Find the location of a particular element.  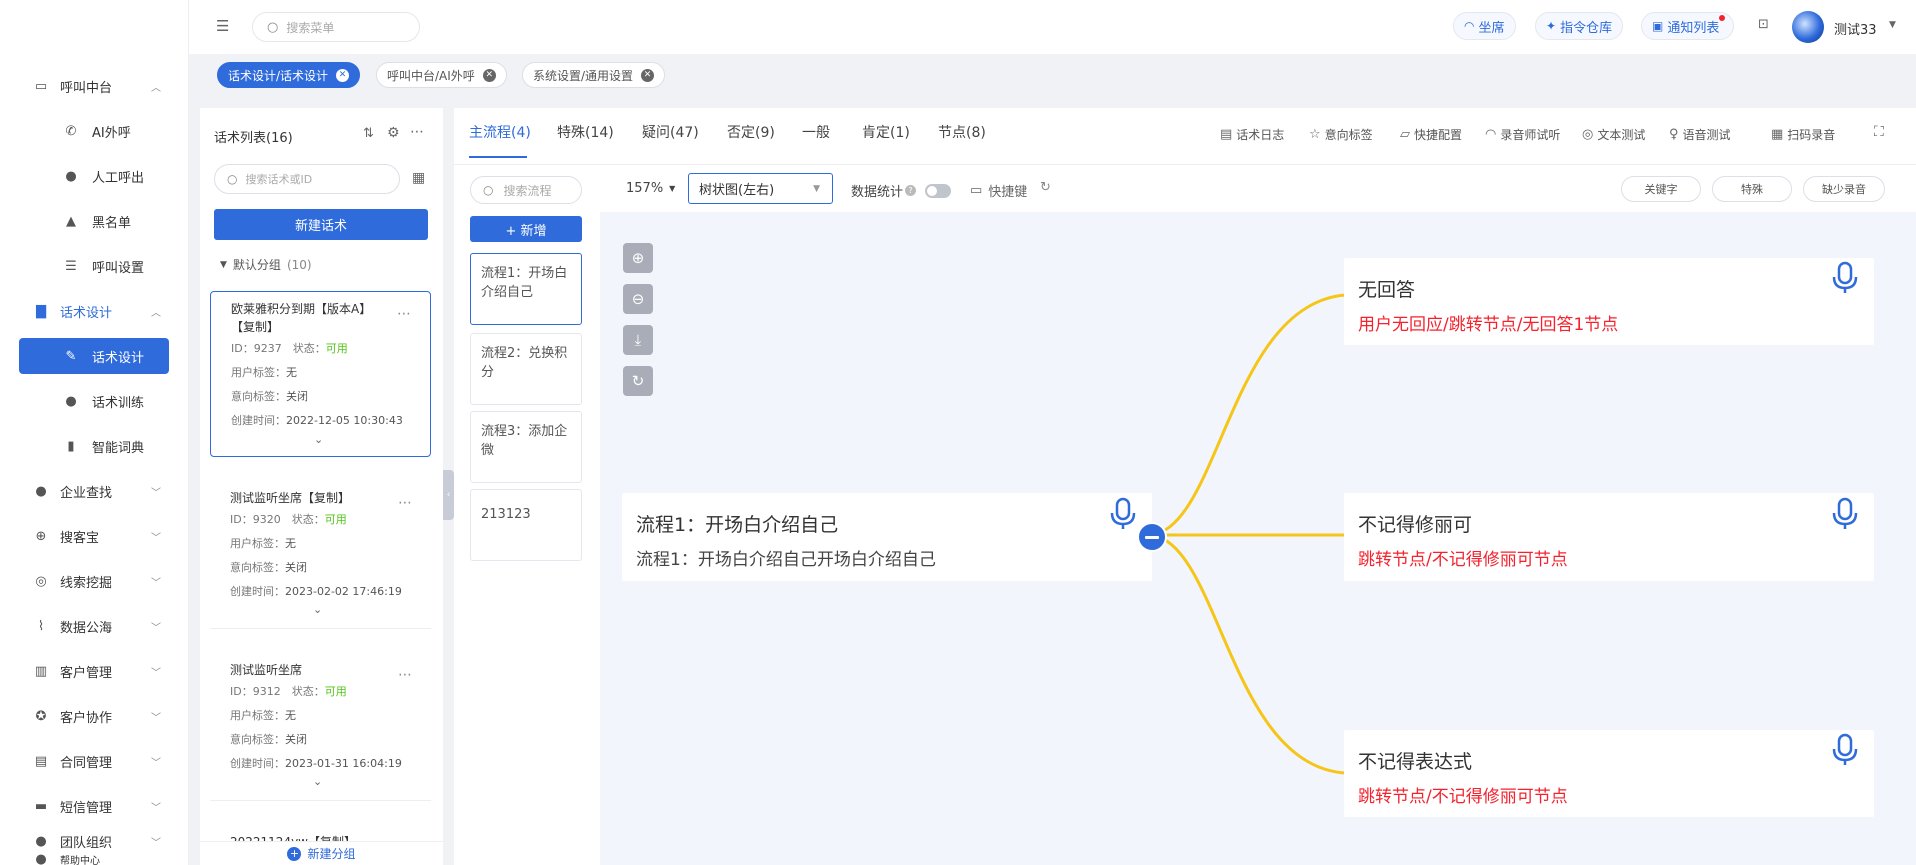

screen-icon: ⊡ is located at coordinates (1763, 24).